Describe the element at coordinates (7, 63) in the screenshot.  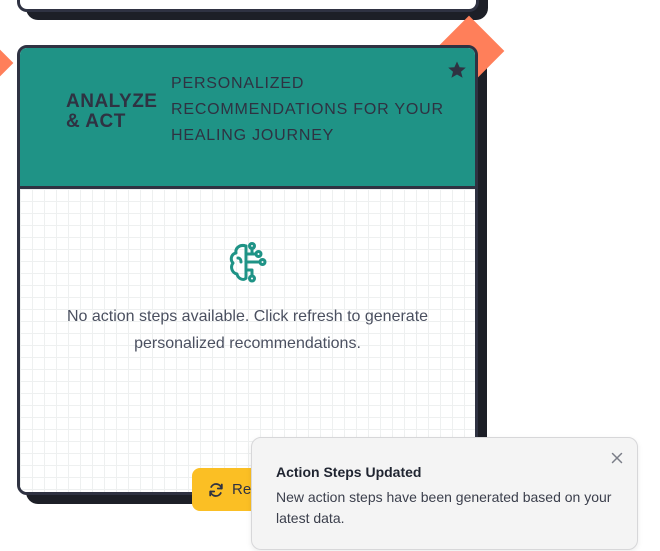
I see `decorative-diamond` at that location.